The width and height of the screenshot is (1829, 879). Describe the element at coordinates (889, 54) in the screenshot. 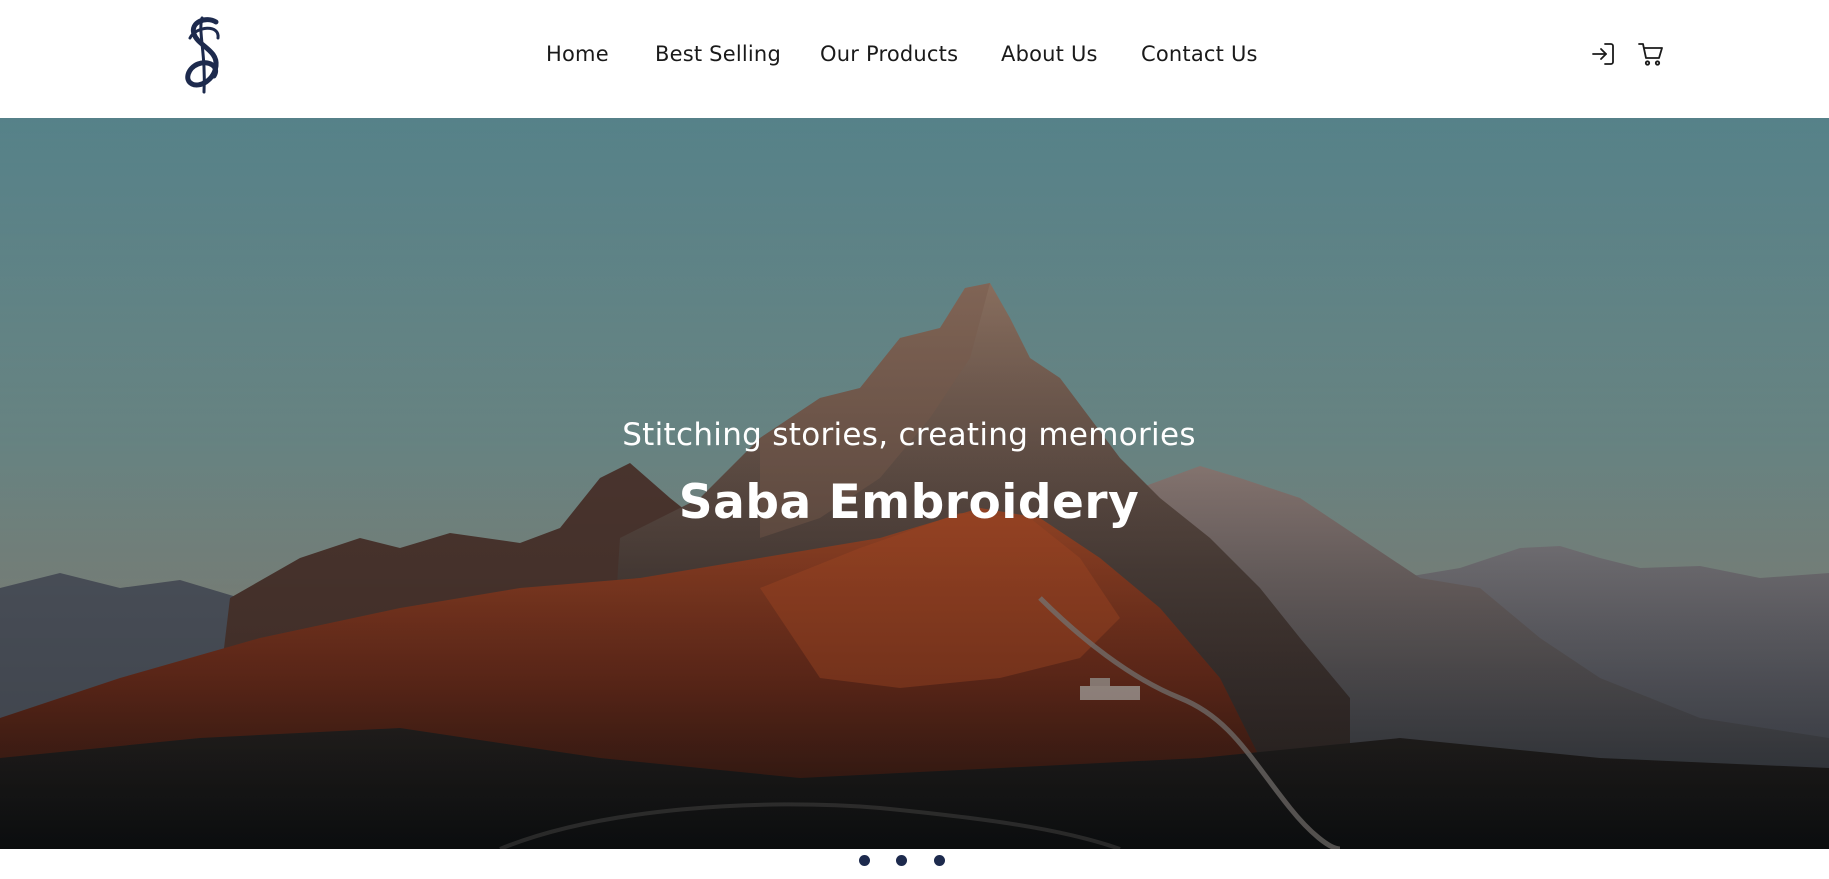

I see `nav-our-products: Our Products` at that location.